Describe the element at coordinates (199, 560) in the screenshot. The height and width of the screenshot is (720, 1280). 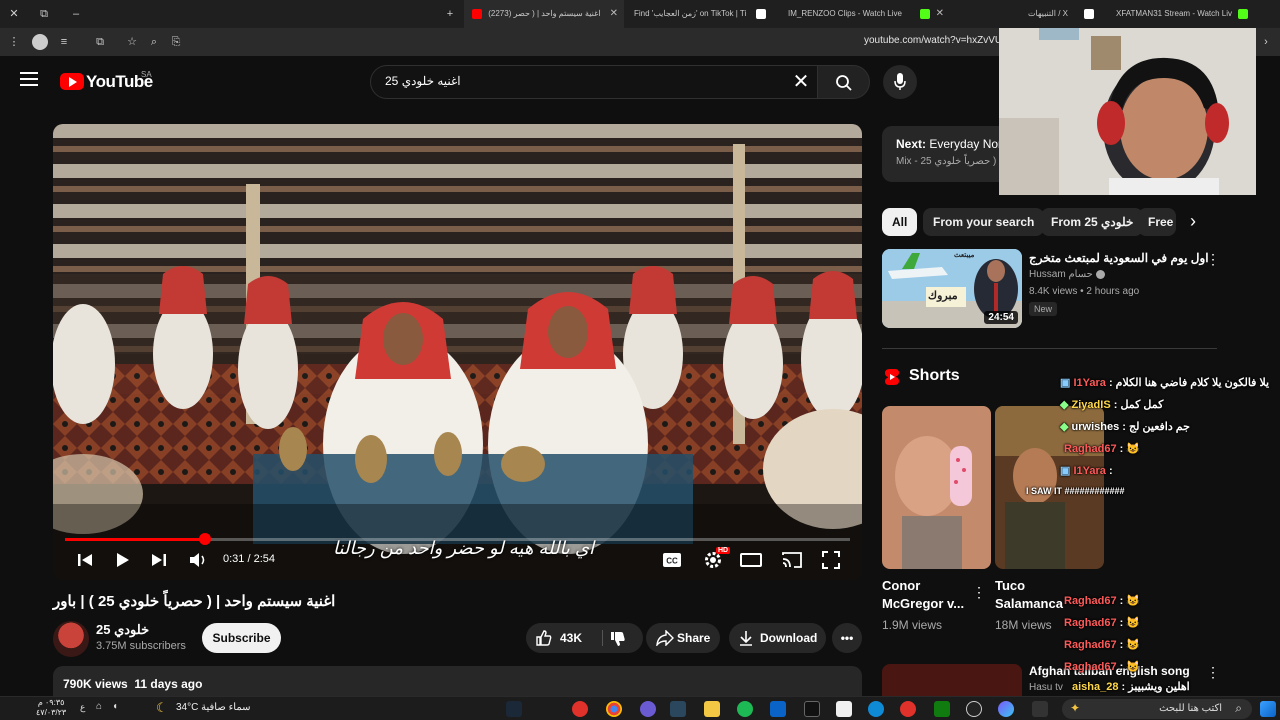
I see `volume-icon` at that location.